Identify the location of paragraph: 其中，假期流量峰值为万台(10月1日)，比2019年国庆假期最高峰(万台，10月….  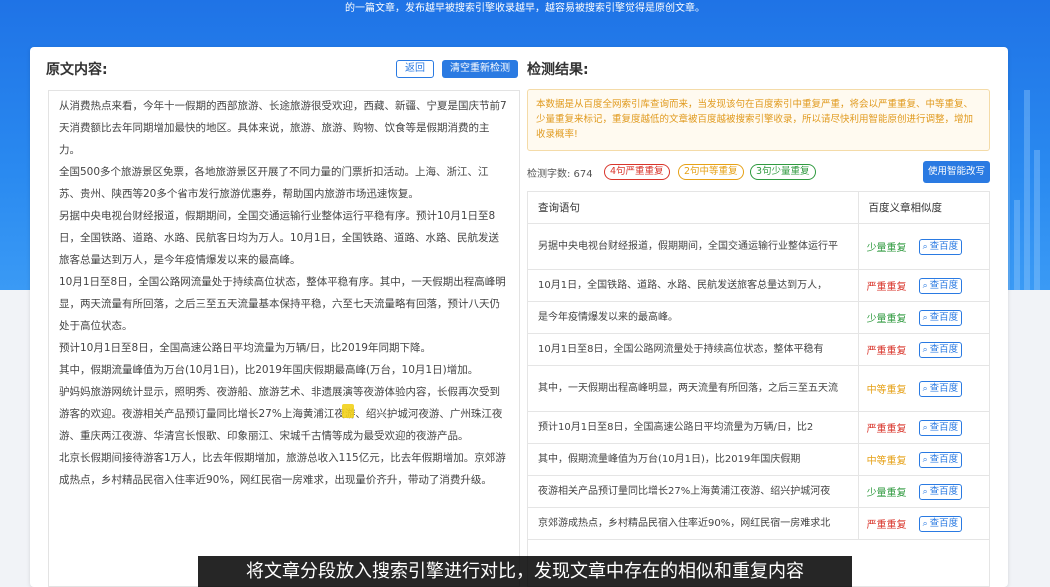
(269, 370).